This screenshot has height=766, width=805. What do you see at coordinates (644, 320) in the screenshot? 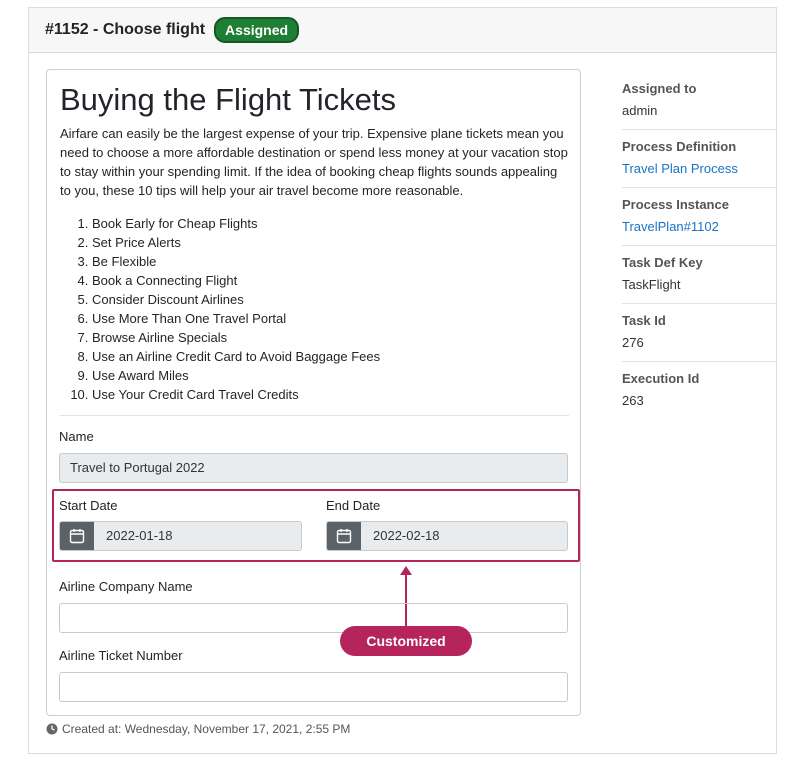
I see `detail-label: Task Id` at bounding box center [644, 320].